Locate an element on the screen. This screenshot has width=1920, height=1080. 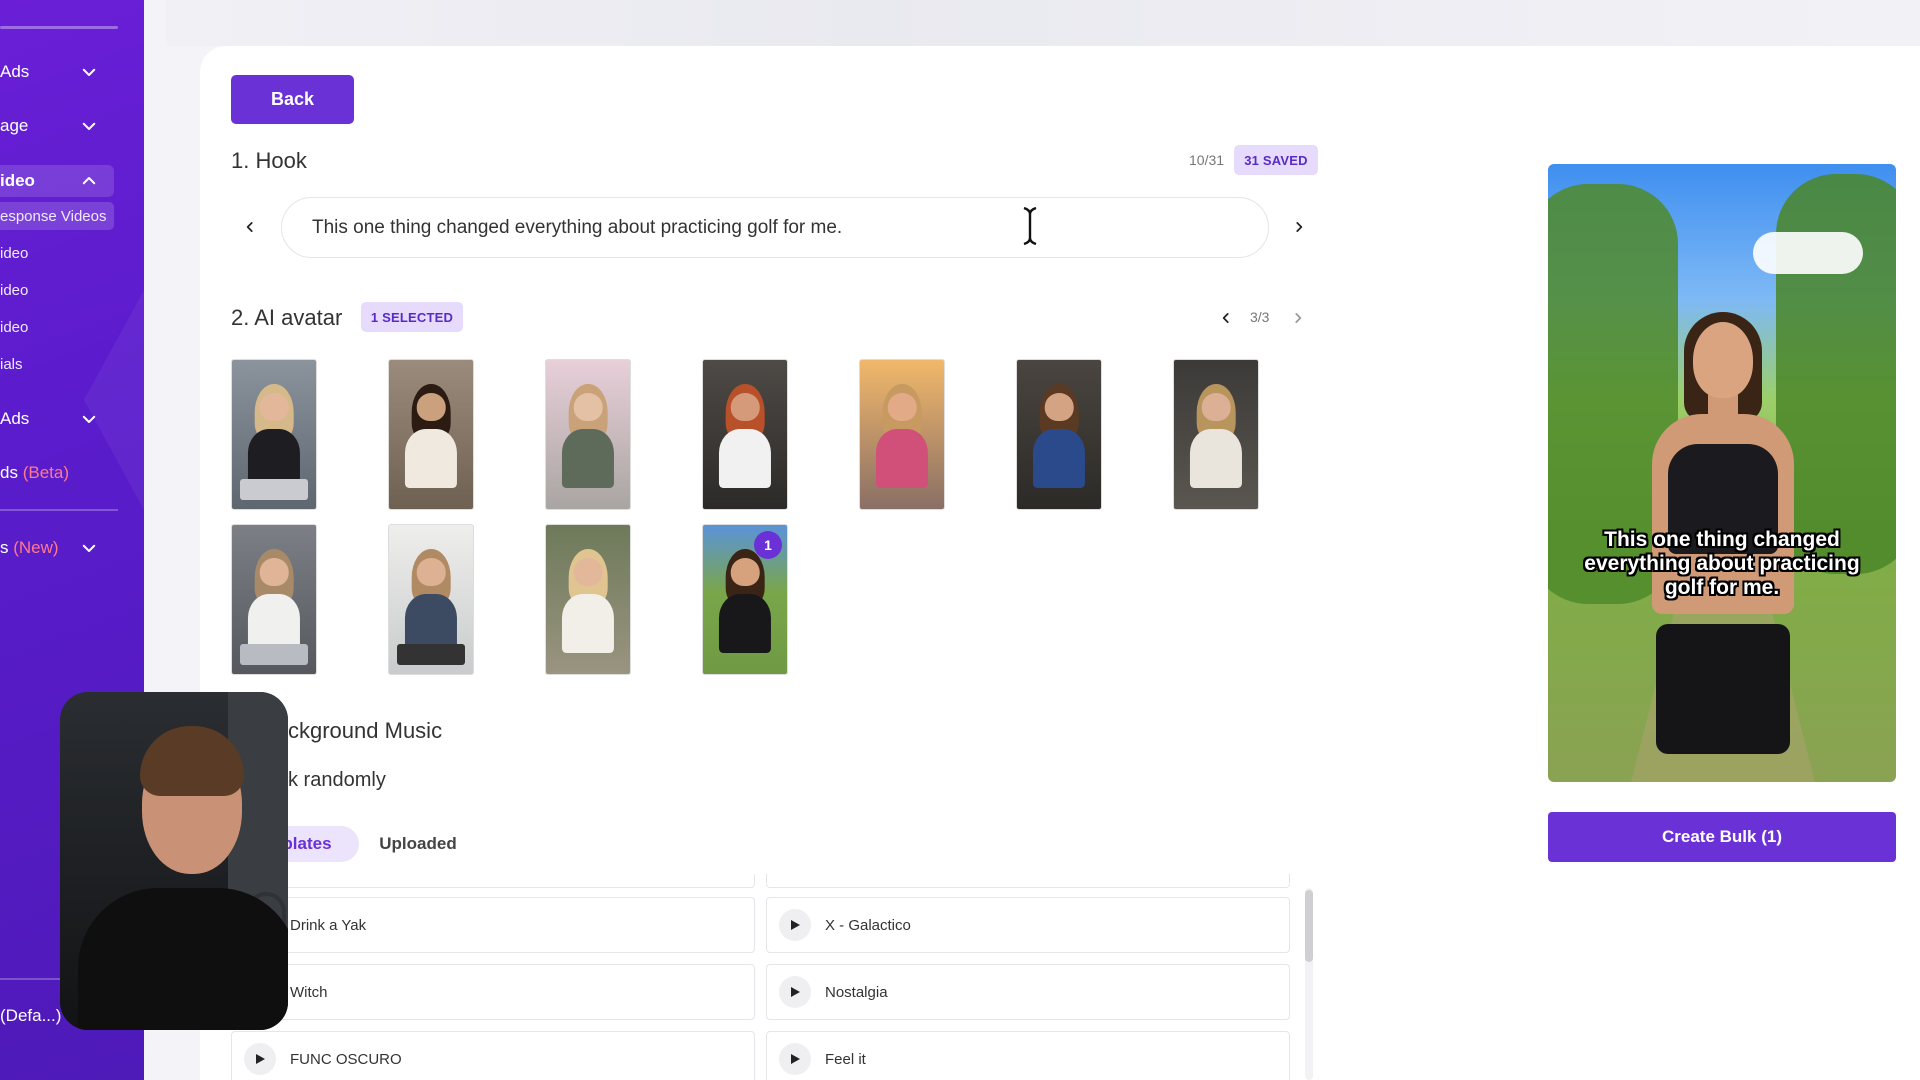
sidebar-item-new: s (New) is located at coordinates (57, 548).